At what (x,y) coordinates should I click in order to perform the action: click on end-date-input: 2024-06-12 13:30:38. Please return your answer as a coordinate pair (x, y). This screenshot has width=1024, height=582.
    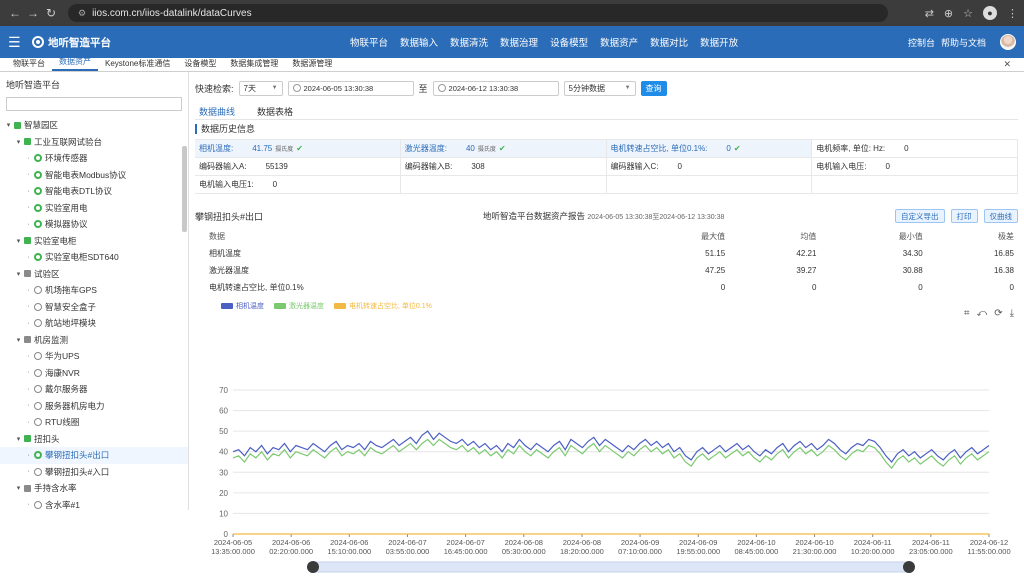
    Looking at the image, I should click on (496, 88).